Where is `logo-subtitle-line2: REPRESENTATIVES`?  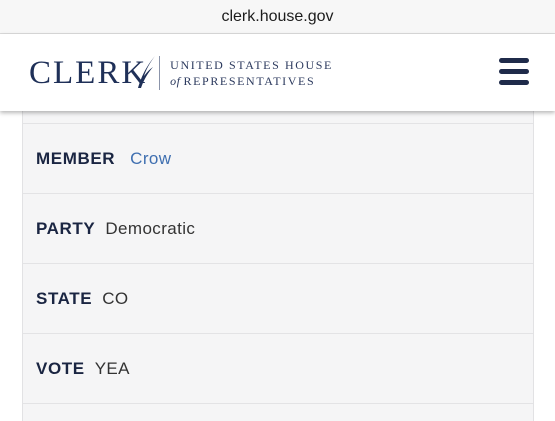 logo-subtitle-line2: REPRESENTATIVES is located at coordinates (249, 81).